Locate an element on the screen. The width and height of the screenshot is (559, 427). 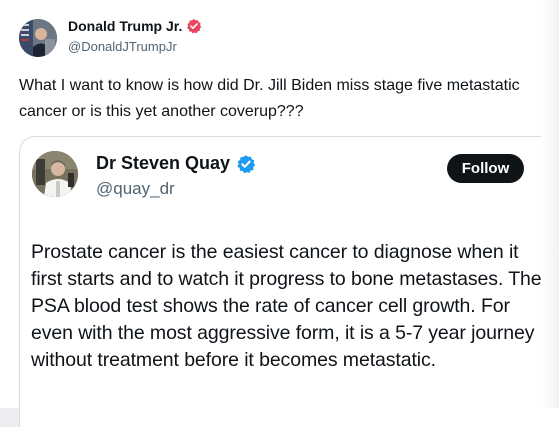
follow-button: Follow is located at coordinates (485, 168).